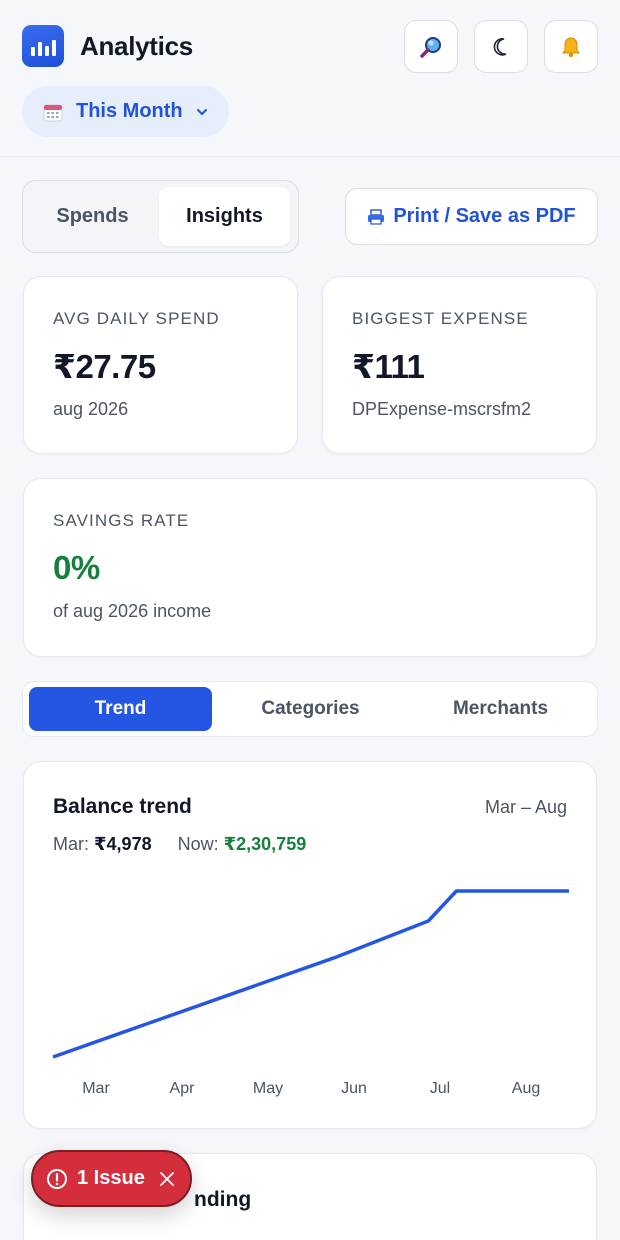 The width and height of the screenshot is (620, 1240). I want to click on issue-badge: 1 Issue, so click(111, 1178).